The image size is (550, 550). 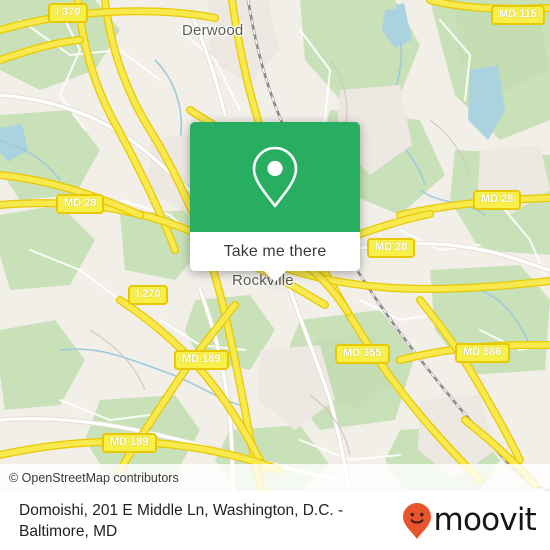 What do you see at coordinates (391, 248) in the screenshot?
I see `road-shield-md-28-mid: MD 28` at bounding box center [391, 248].